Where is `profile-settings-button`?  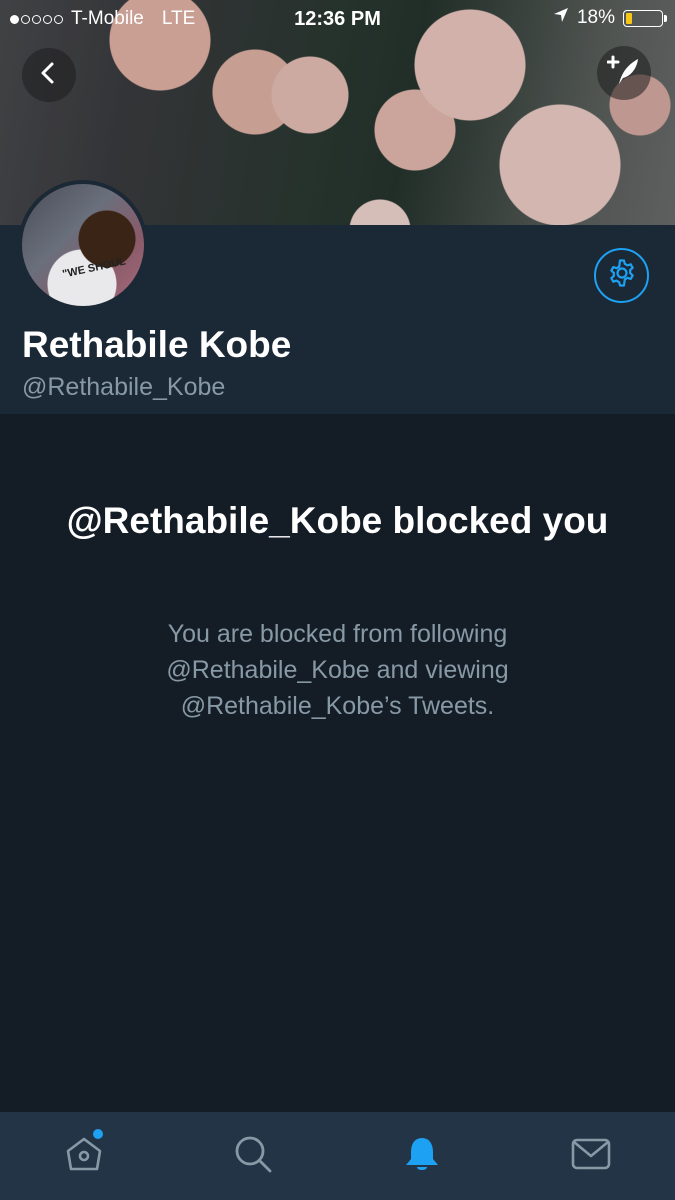
profile-settings-button is located at coordinates (621, 275).